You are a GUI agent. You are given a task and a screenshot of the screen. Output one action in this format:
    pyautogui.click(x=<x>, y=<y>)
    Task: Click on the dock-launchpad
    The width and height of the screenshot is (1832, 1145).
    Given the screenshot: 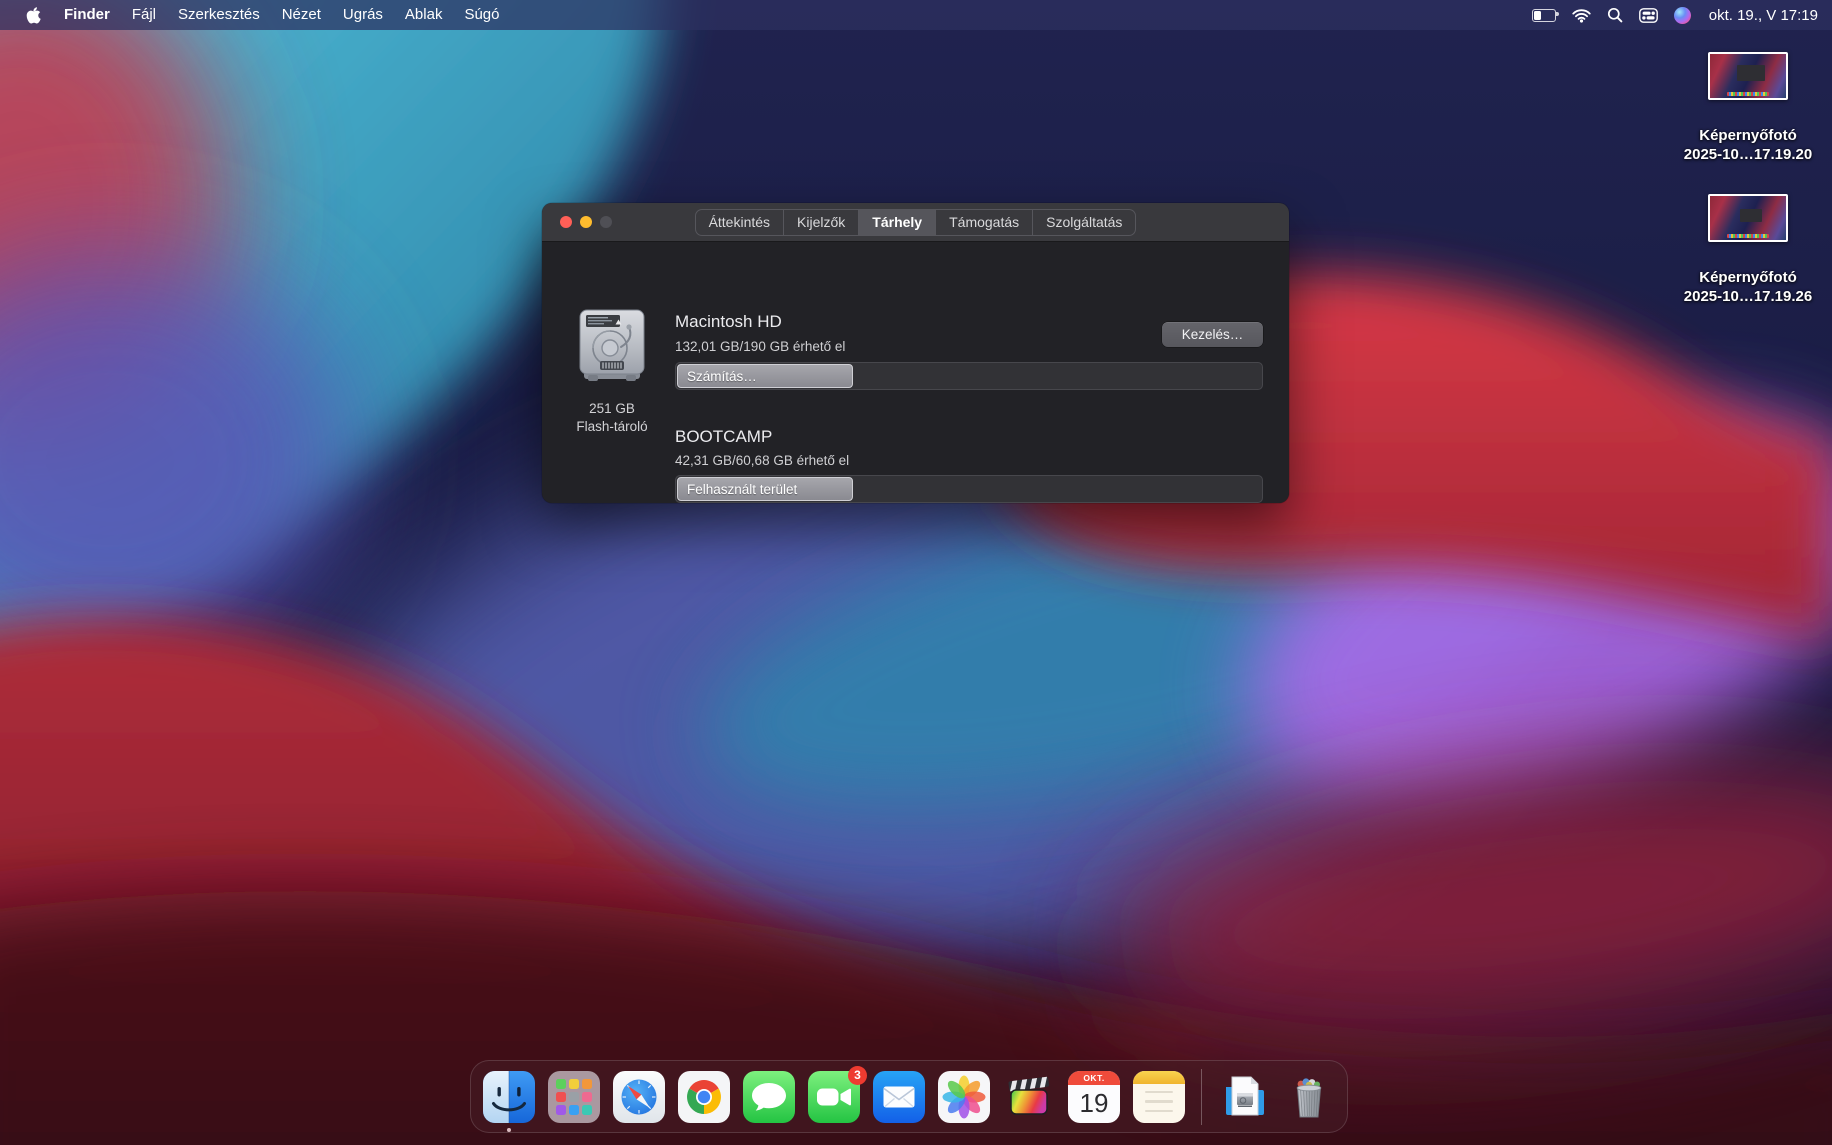 What is the action you would take?
    pyautogui.click(x=574, y=1096)
    